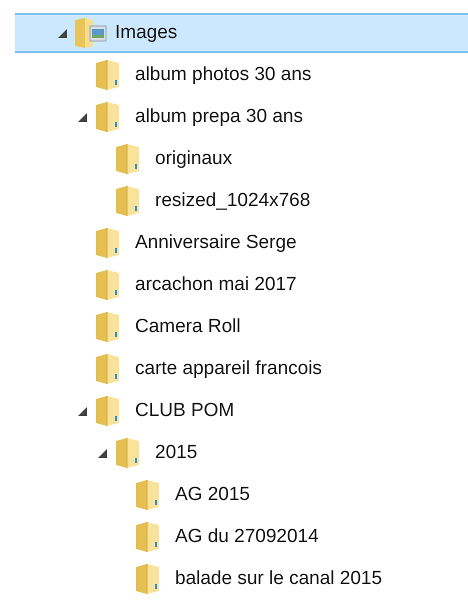 This screenshot has height=606, width=468. What do you see at coordinates (184, 411) in the screenshot?
I see `folder-name: CLUB POM` at bounding box center [184, 411].